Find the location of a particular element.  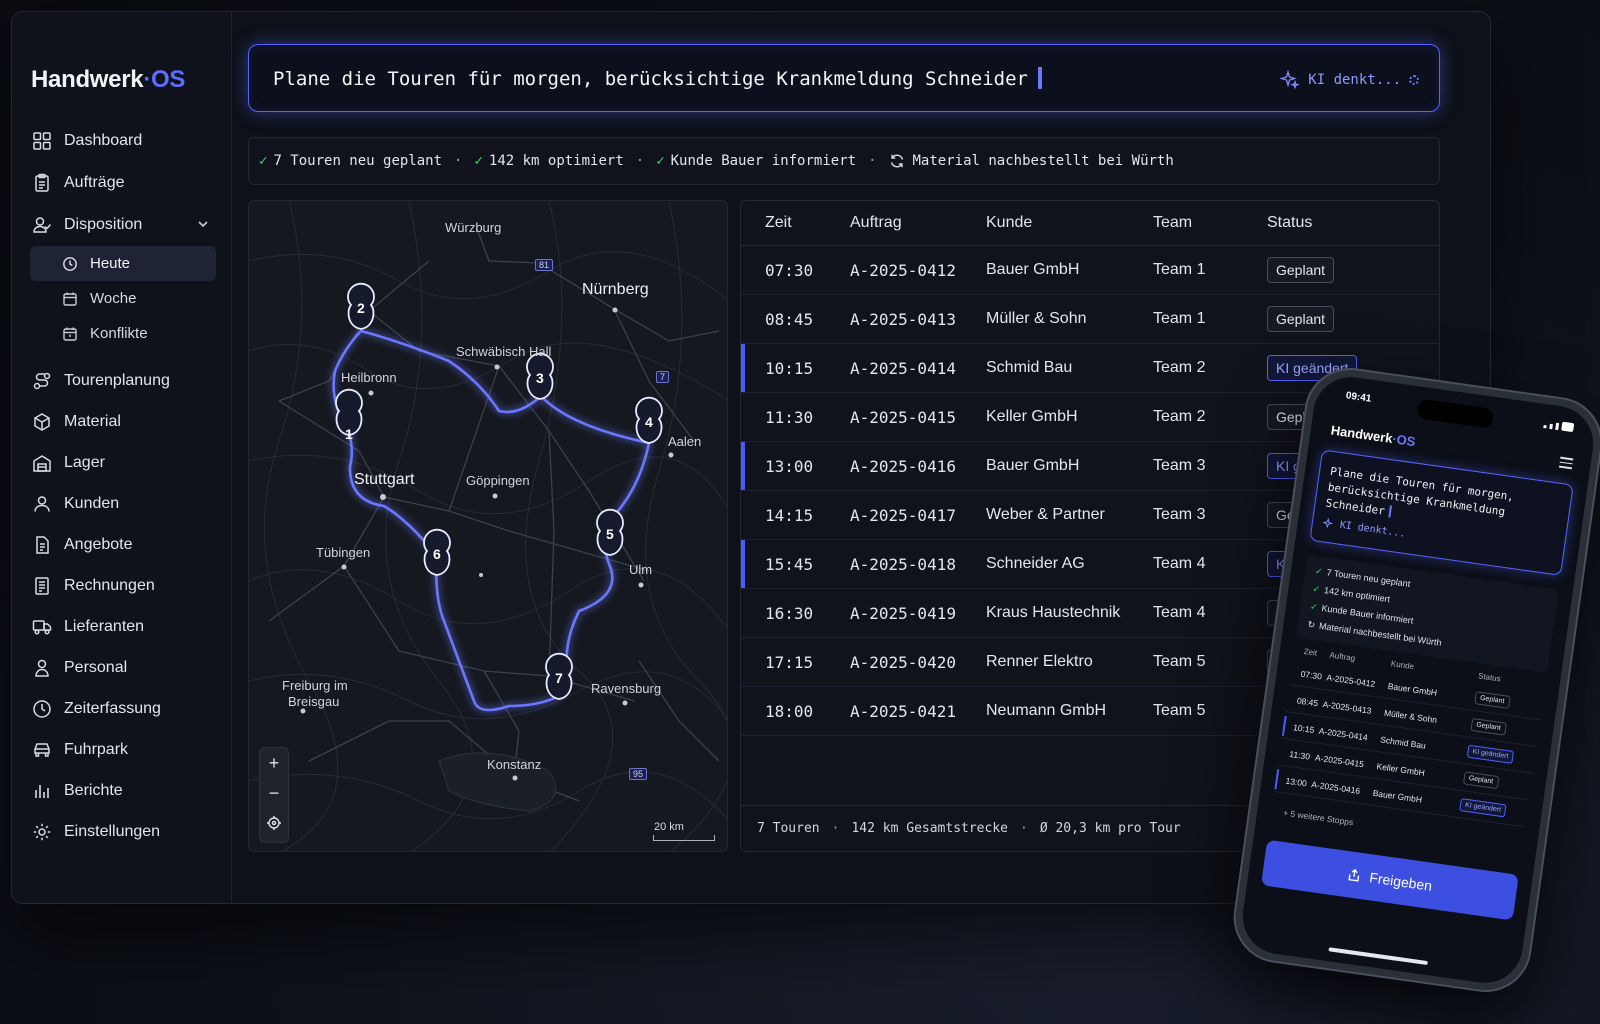

highway-shield: 7 is located at coordinates (663, 377).